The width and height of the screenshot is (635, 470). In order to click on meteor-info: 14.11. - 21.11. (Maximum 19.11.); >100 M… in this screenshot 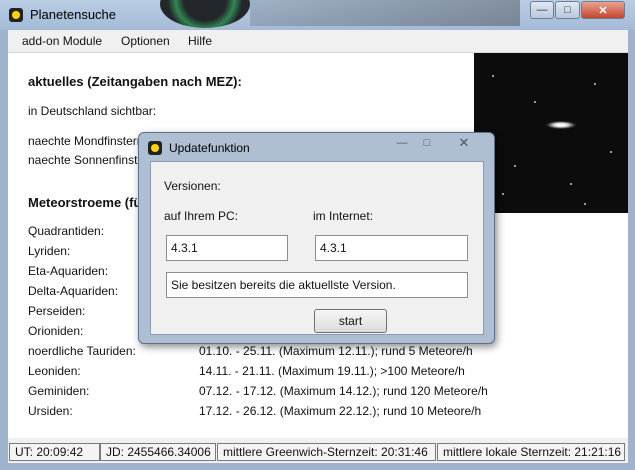, I will do `click(332, 371)`.